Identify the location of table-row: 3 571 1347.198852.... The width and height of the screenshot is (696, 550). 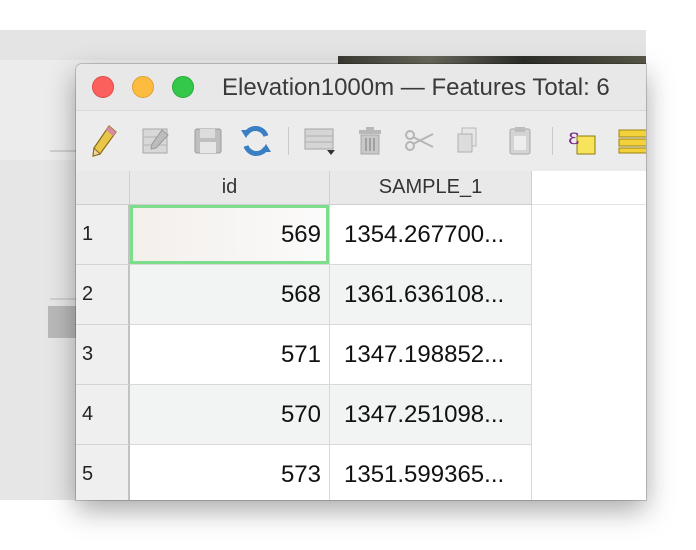
(304, 355).